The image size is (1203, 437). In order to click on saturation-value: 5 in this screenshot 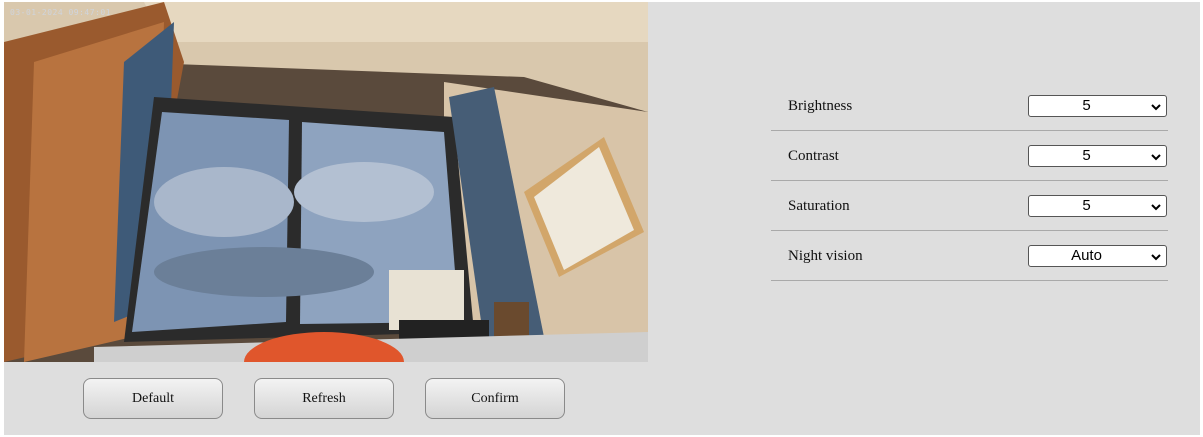, I will do `click(1086, 205)`.